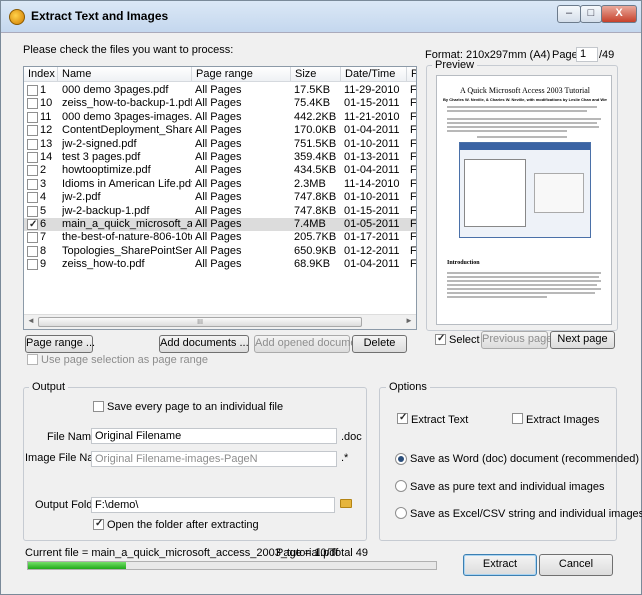 The width and height of the screenshot is (642, 595). Describe the element at coordinates (46, 116) in the screenshot. I see `row-index: 11` at that location.